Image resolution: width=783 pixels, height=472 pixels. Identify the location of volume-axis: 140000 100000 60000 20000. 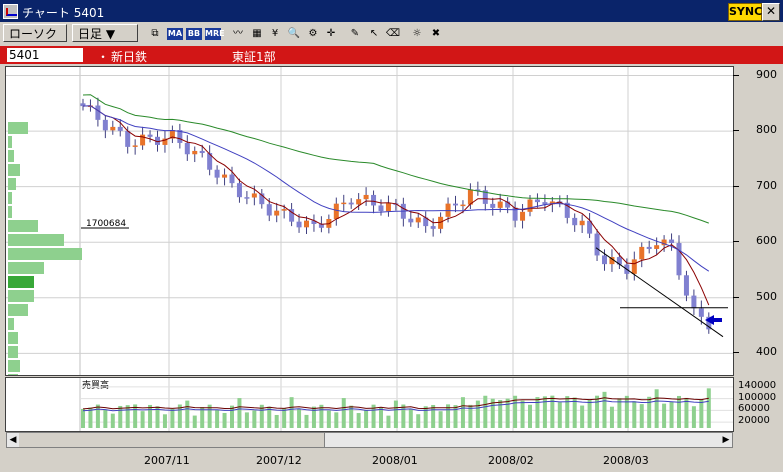
(758, 404).